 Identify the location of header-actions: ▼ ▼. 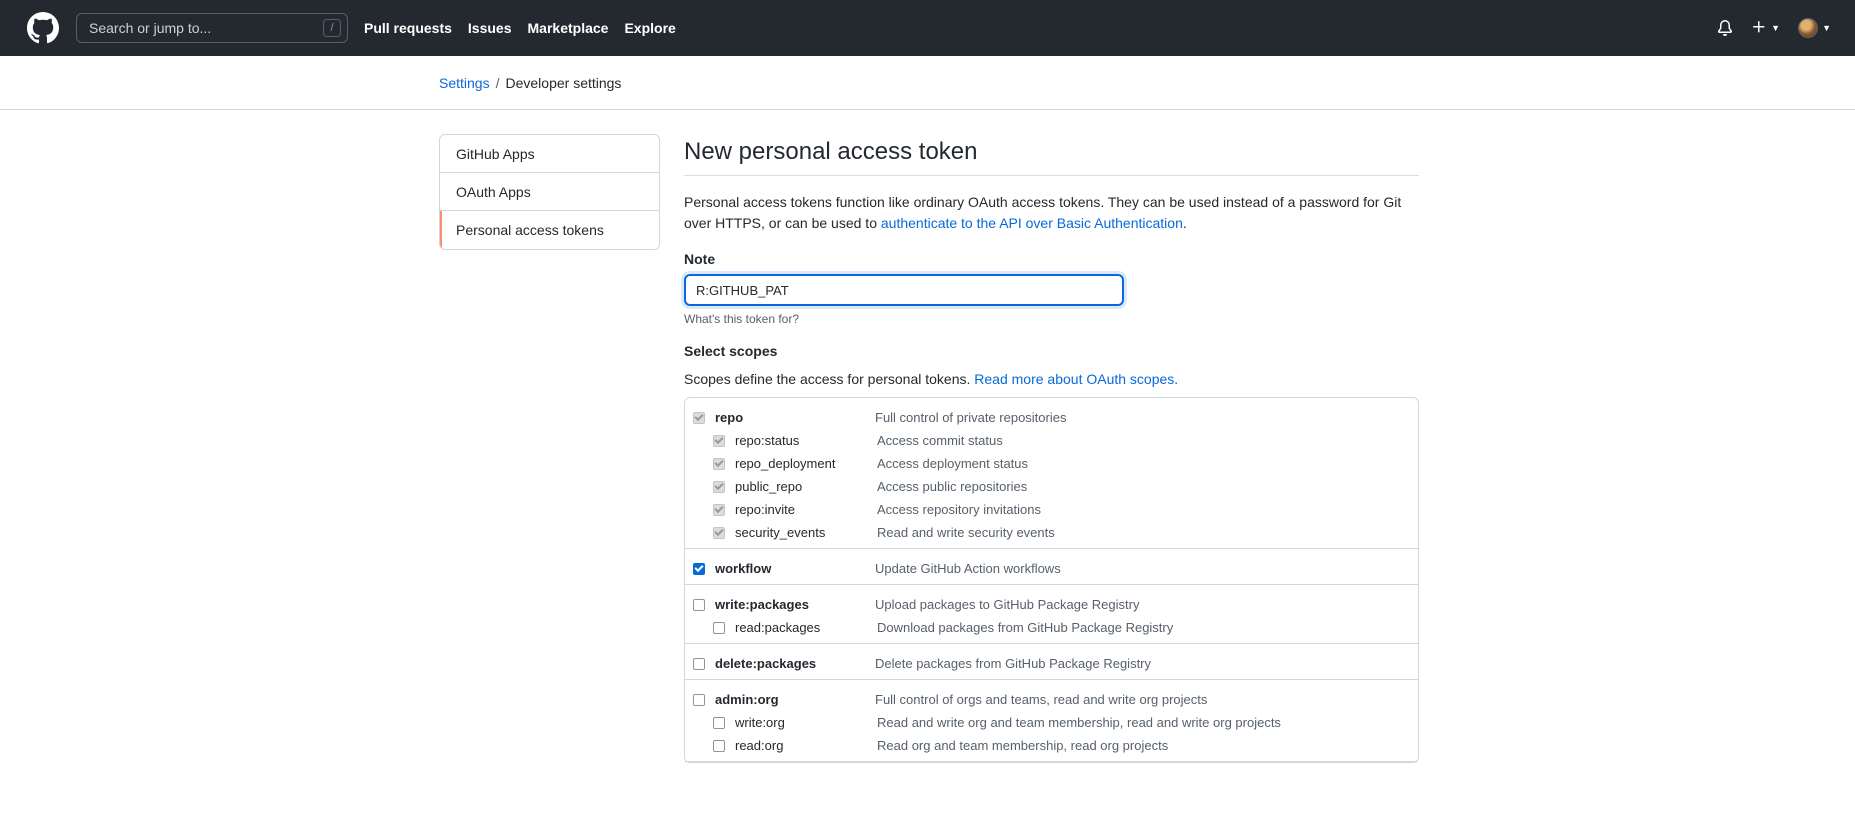
(1774, 28).